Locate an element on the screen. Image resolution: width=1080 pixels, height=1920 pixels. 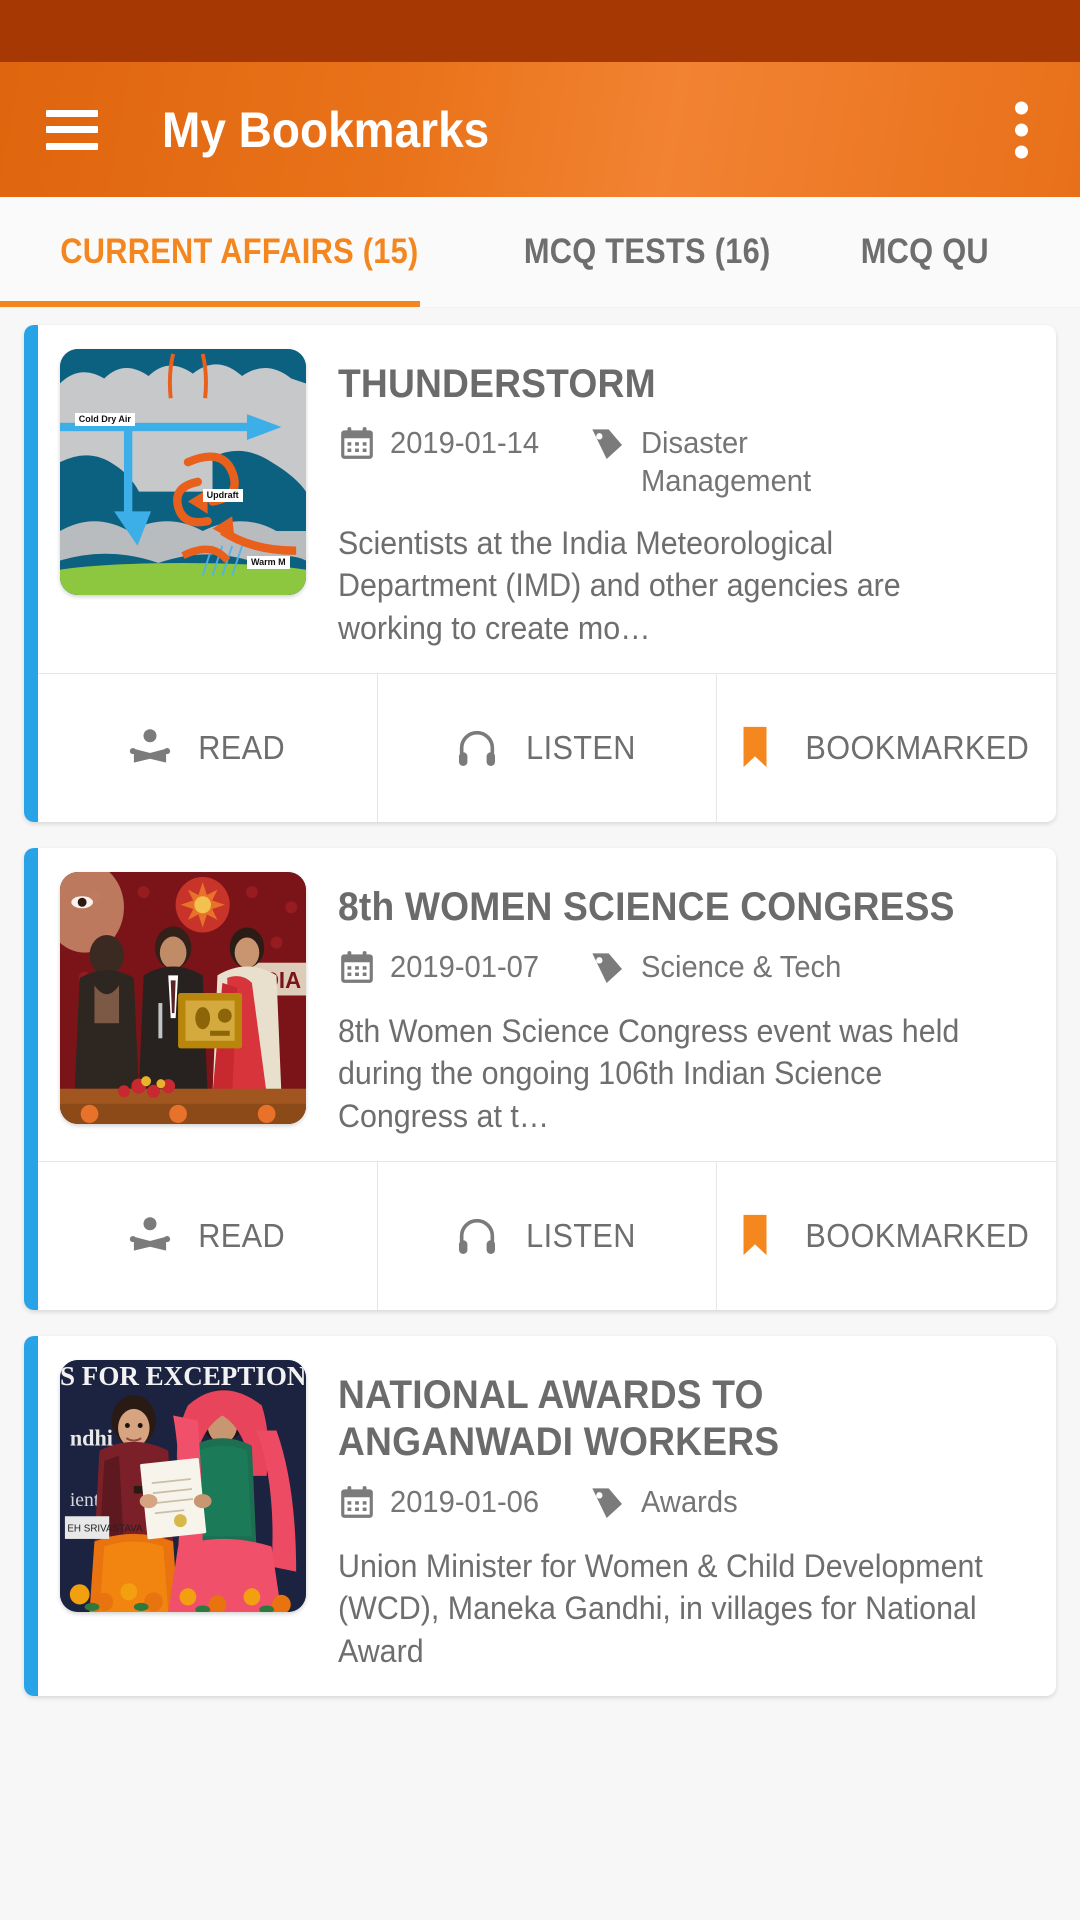
card-tag-text: Awards is located at coordinates (689, 1501).